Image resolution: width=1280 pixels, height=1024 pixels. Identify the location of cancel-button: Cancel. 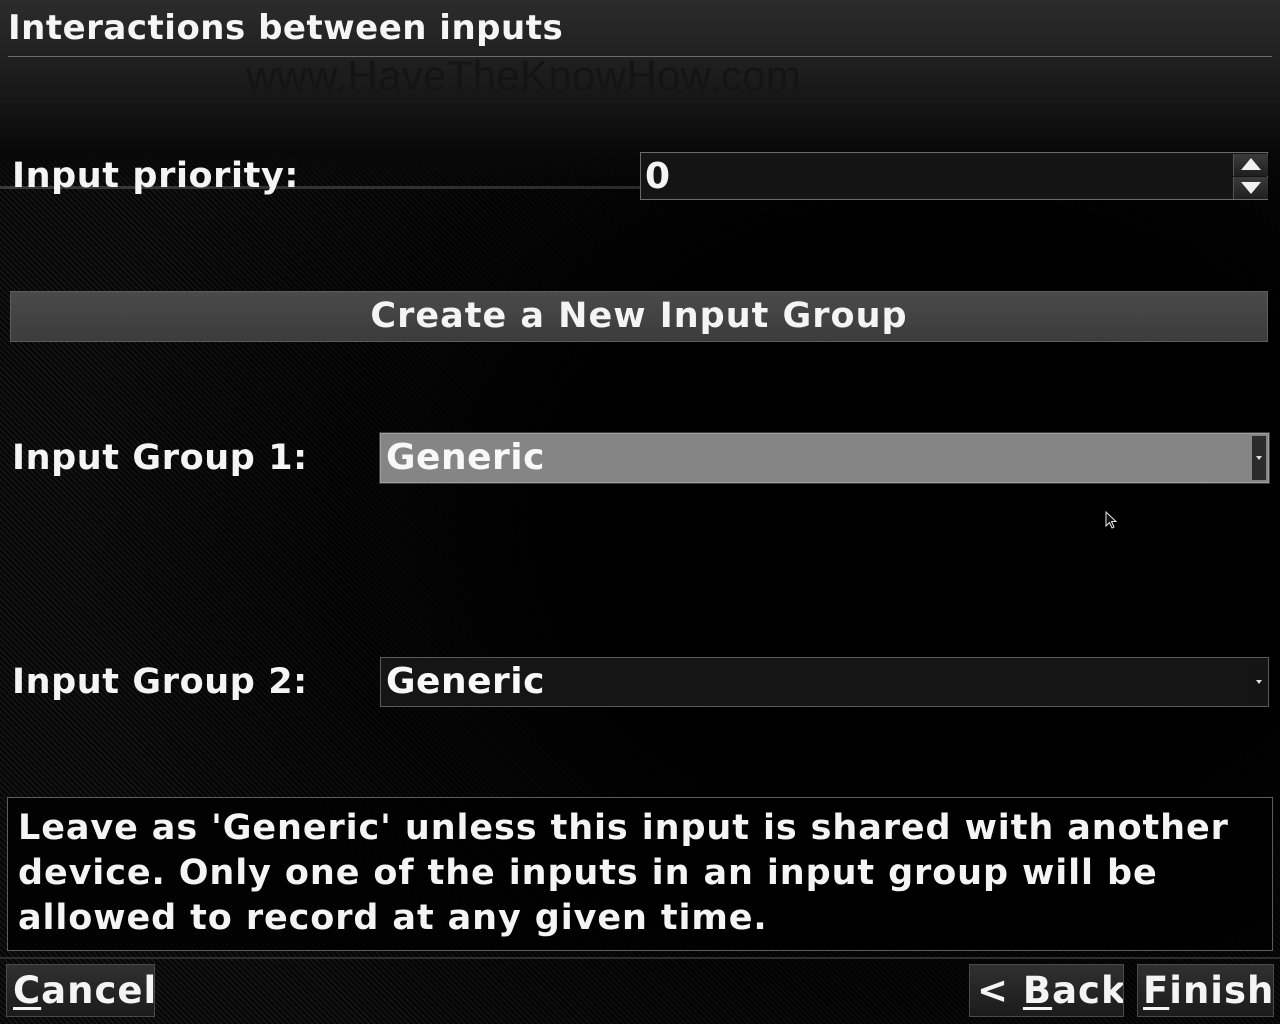
(80, 990).